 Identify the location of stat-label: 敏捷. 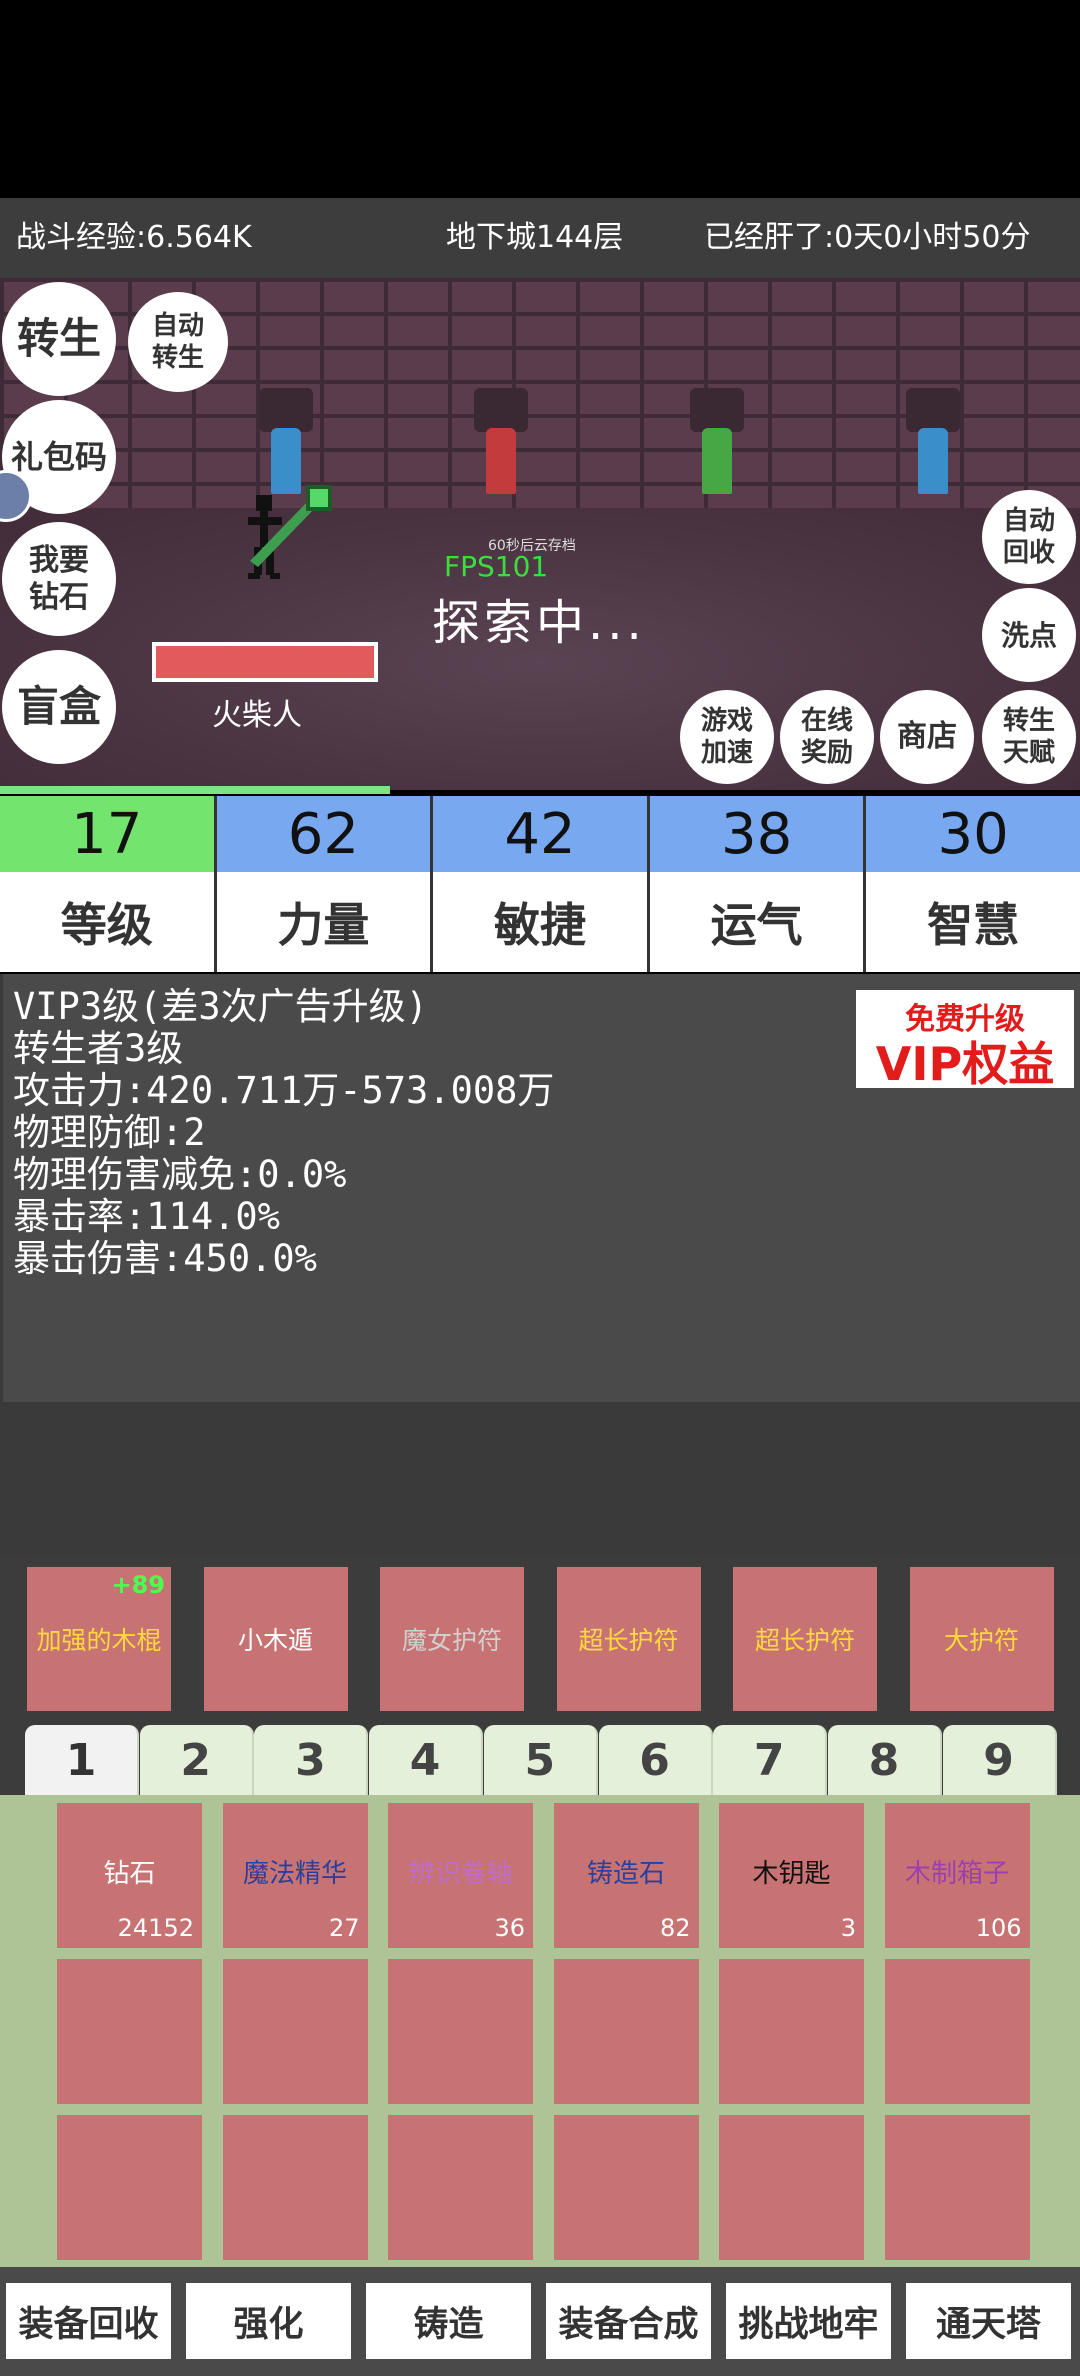
(540, 922).